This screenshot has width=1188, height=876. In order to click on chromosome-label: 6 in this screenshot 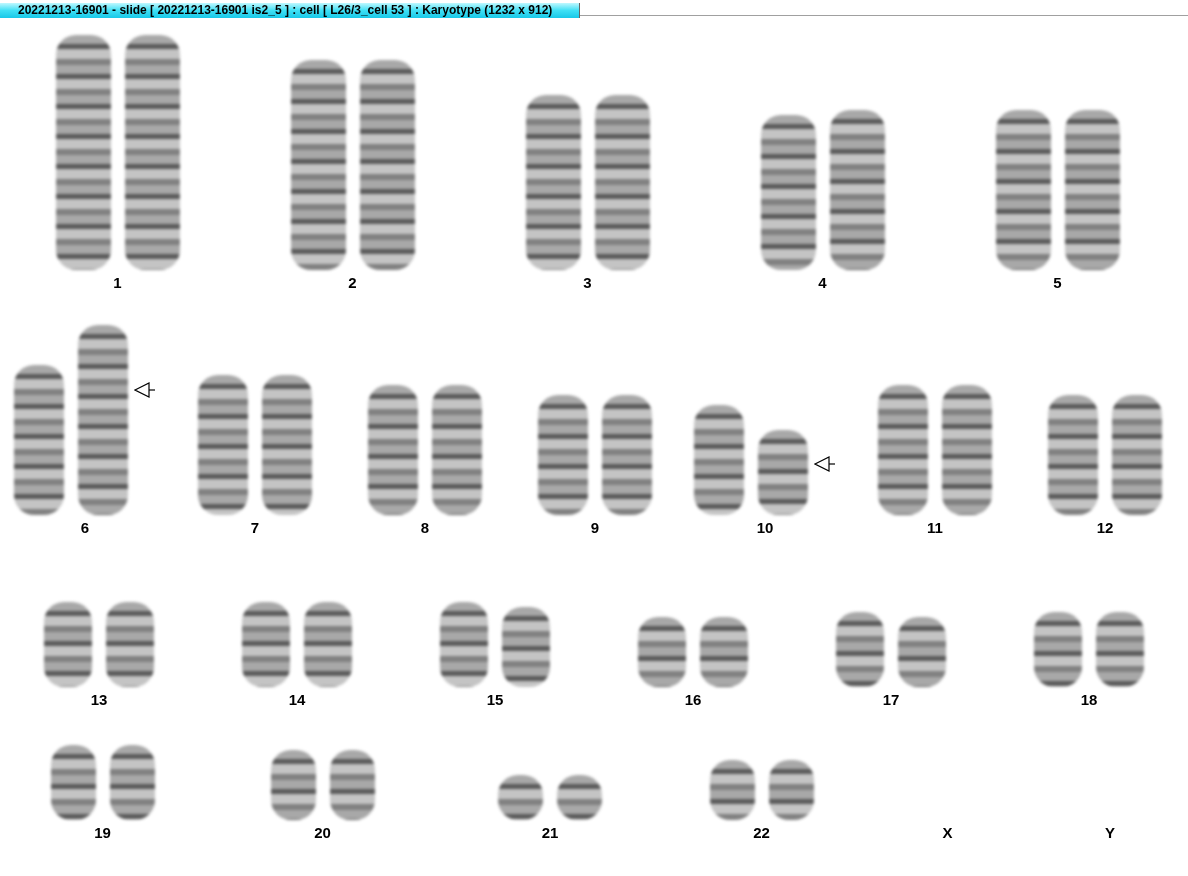, I will do `click(85, 528)`.